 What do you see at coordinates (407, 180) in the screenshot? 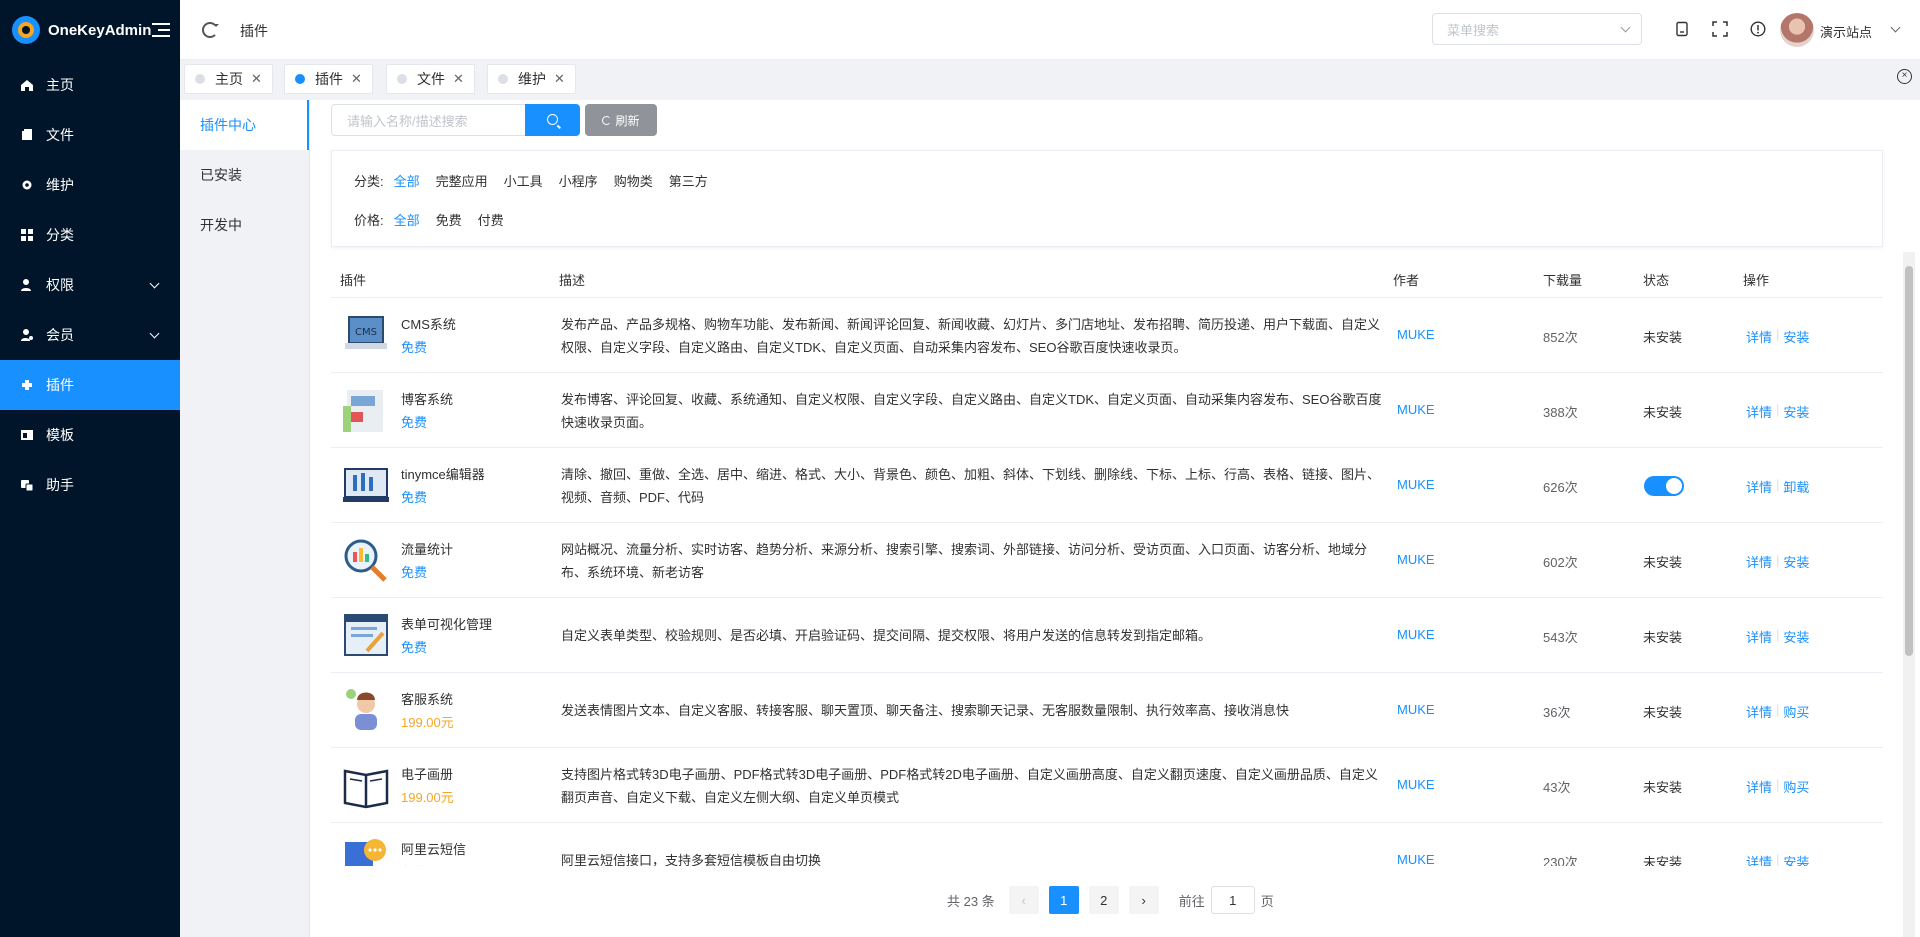
I see `category-option: 全部` at bounding box center [407, 180].